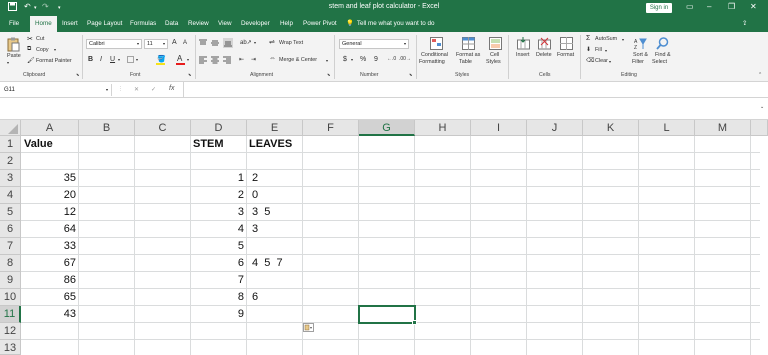 This screenshot has width=768, height=355. I want to click on ribbon-display-icon: ▭, so click(690, 6).